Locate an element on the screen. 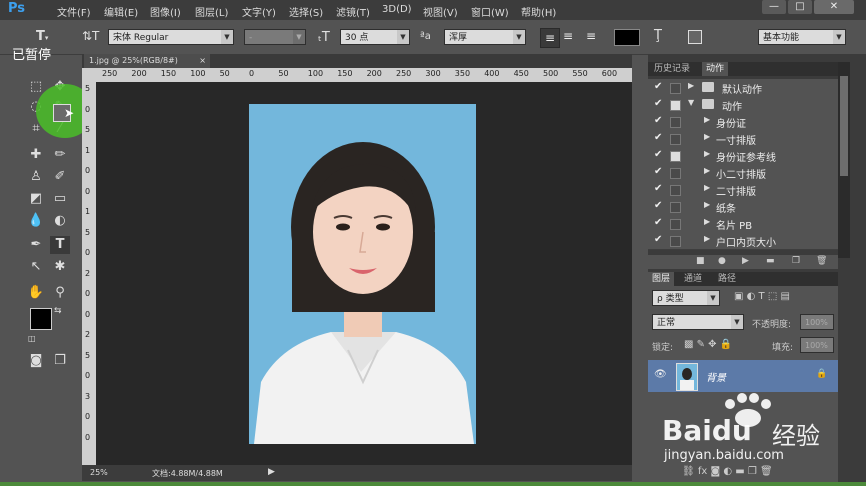  type-tool-icon: T is located at coordinates (60, 245).